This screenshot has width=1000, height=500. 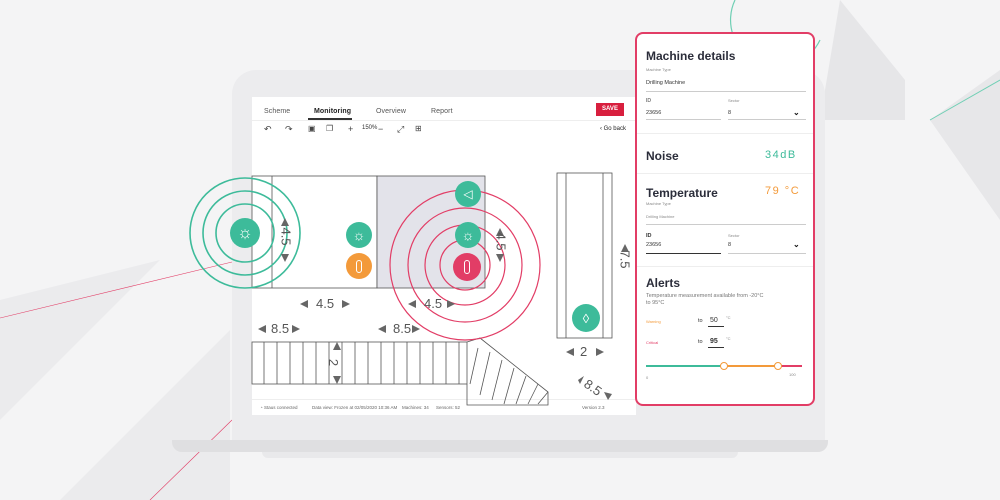 What do you see at coordinates (714, 320) in the screenshot?
I see `warning-threshold-input: 50` at bounding box center [714, 320].